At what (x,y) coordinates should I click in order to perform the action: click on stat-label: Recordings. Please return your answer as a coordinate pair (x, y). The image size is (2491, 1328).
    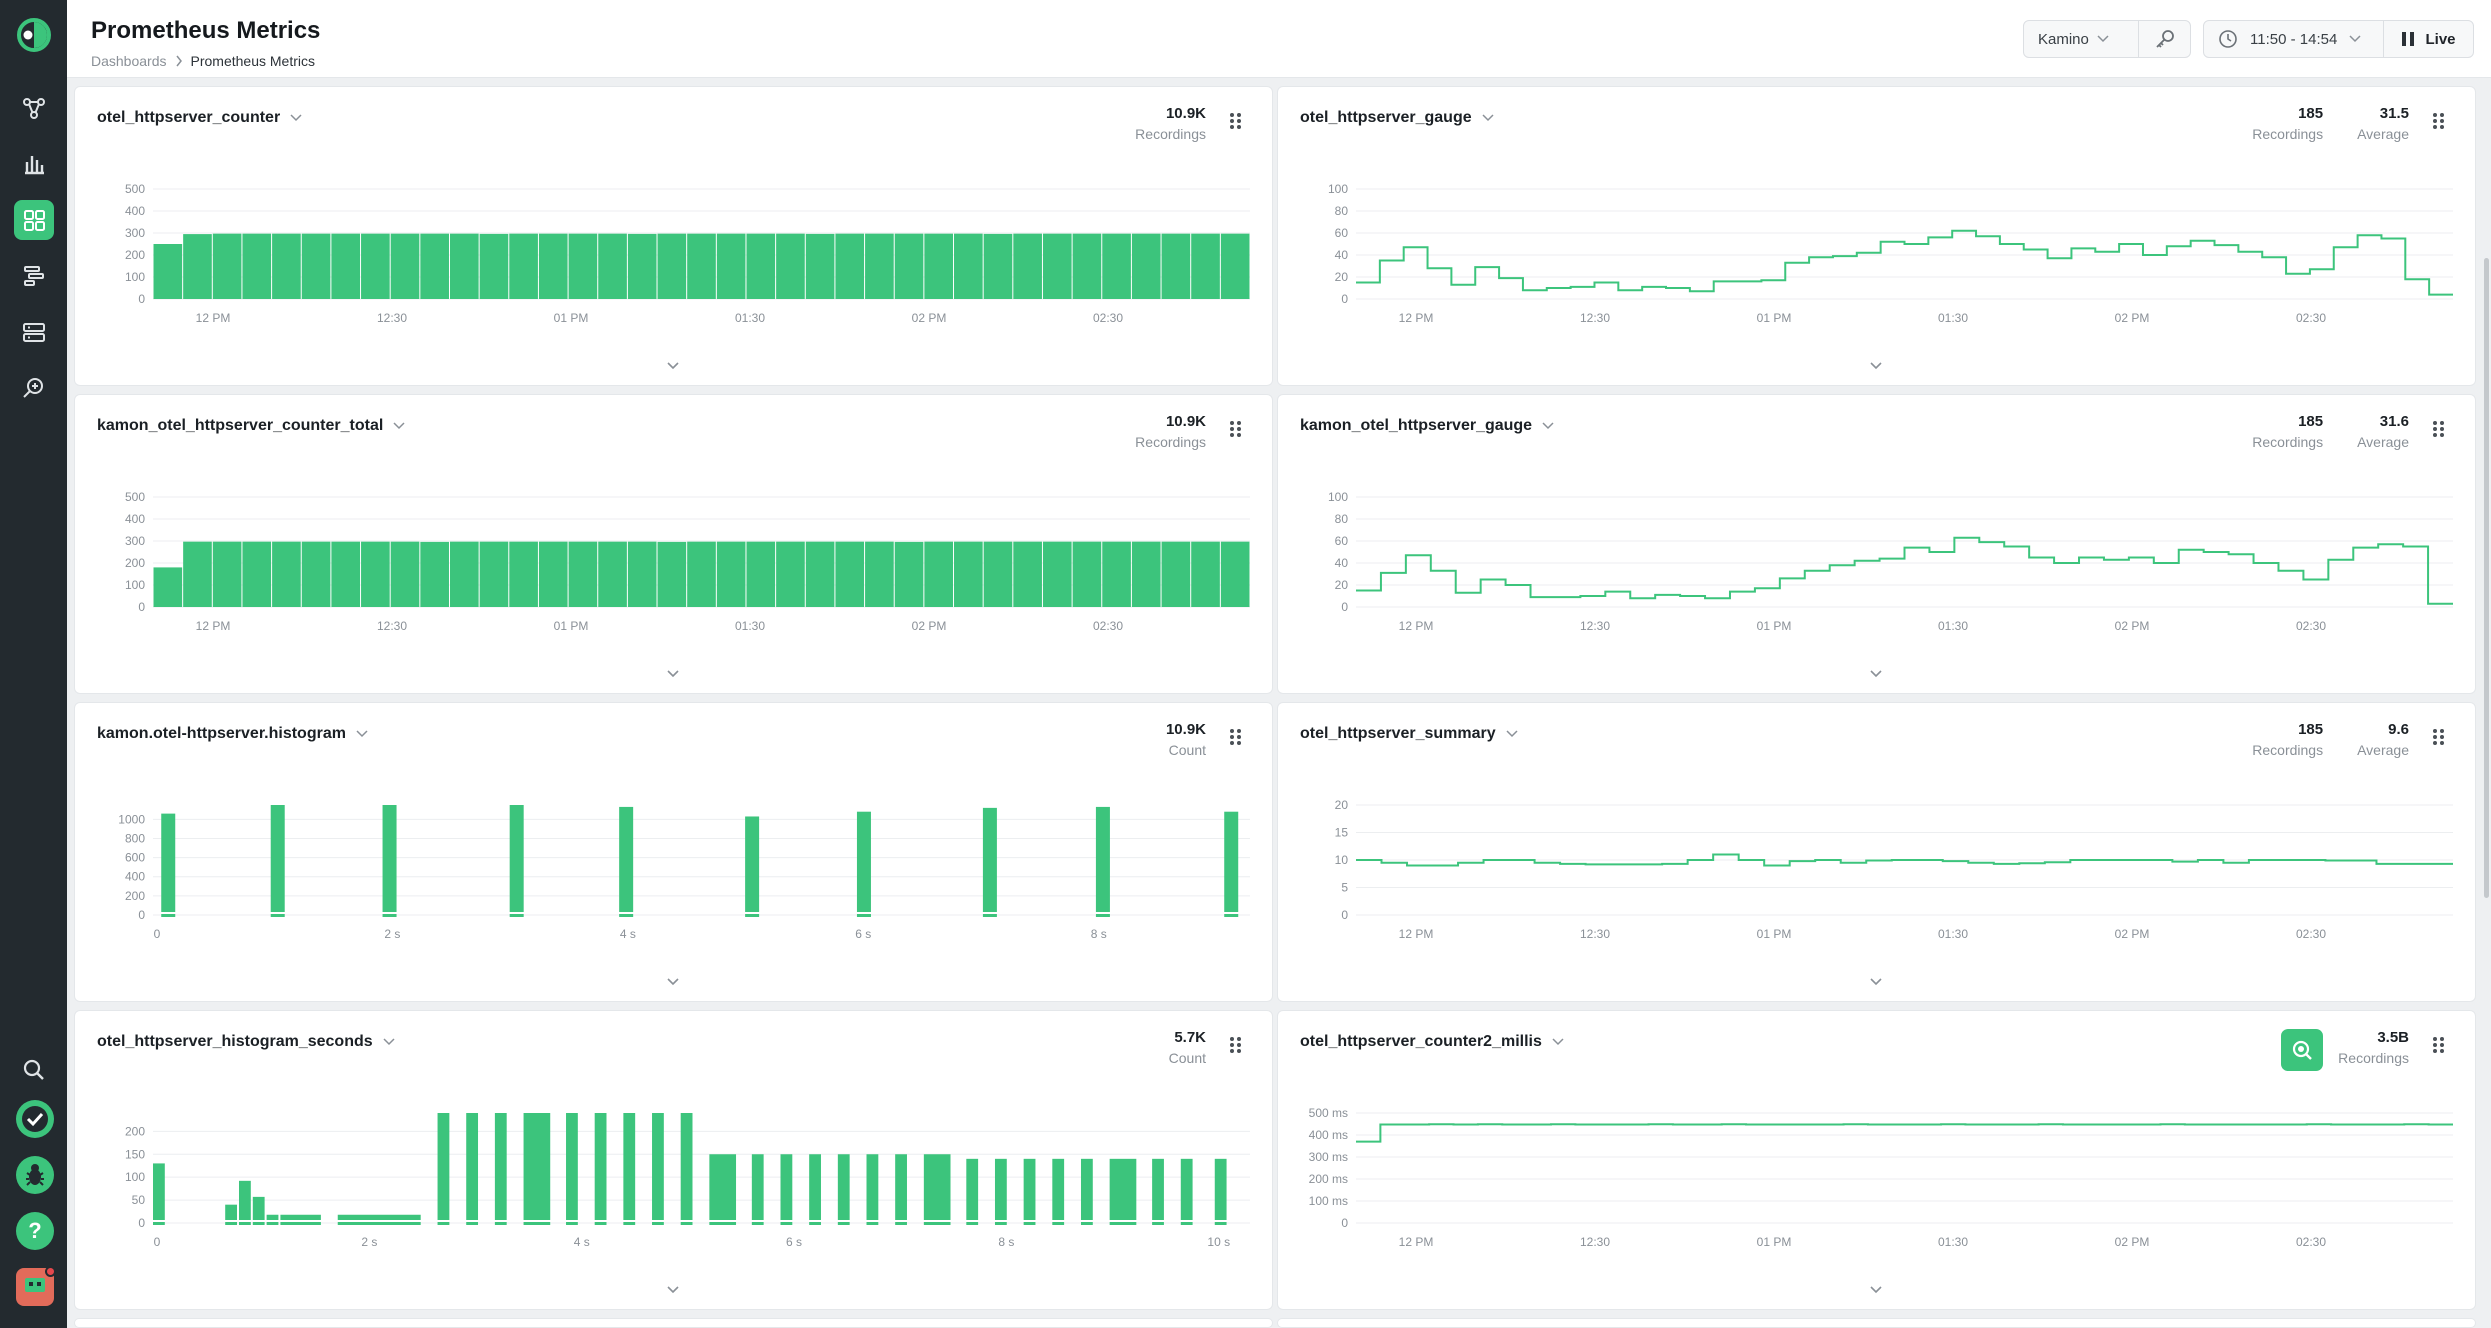
    Looking at the image, I should click on (2373, 1058).